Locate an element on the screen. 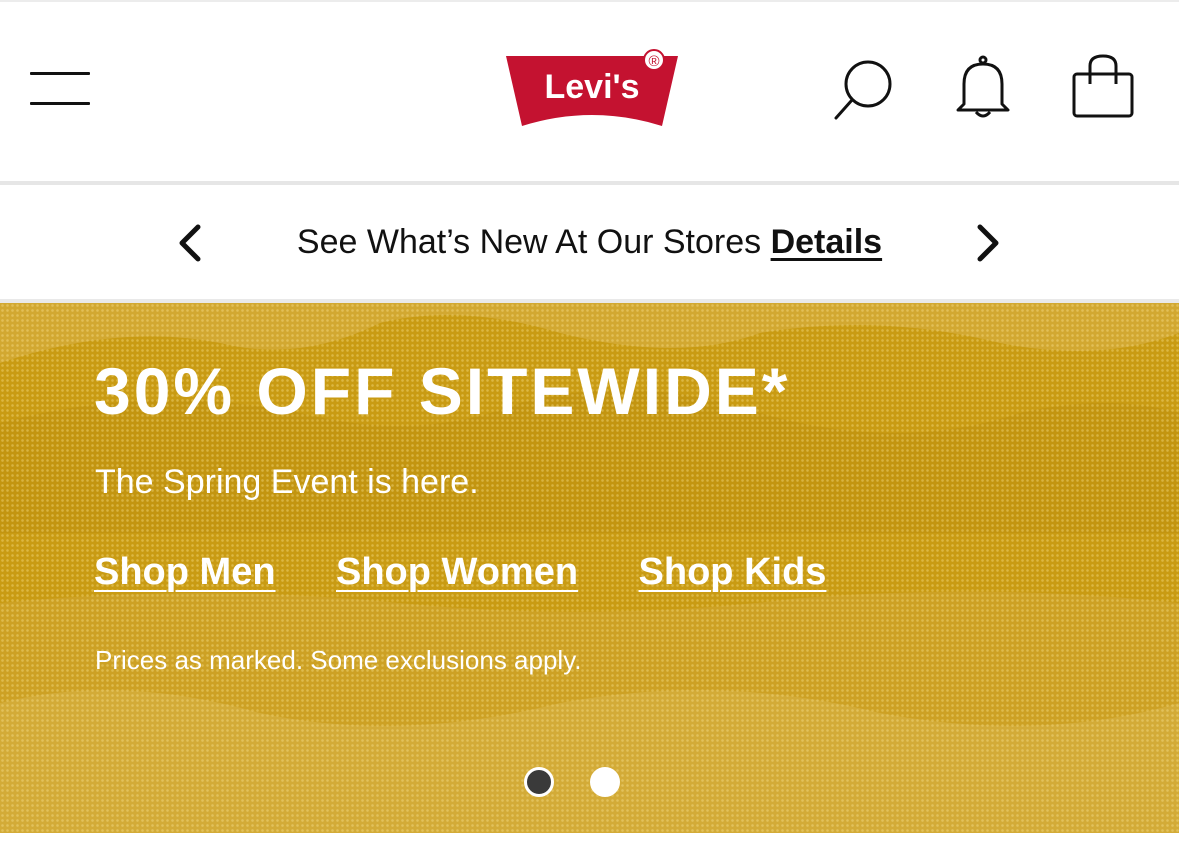 The width and height of the screenshot is (1179, 857). promo-message: See What’s New At Our Stores Details is located at coordinates (589, 242).